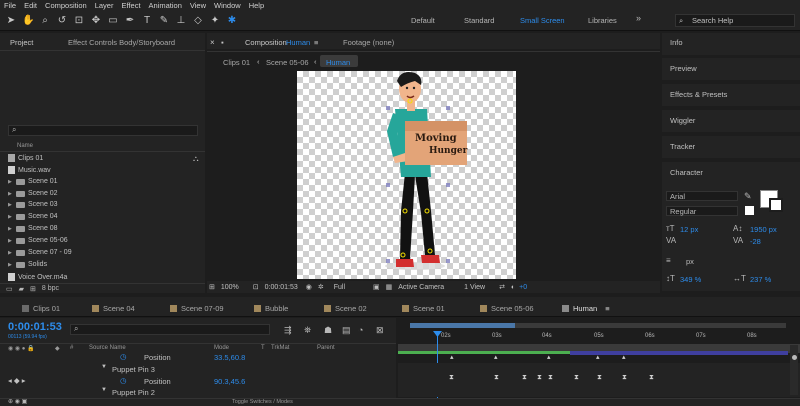 This screenshot has height=406, width=800. Describe the element at coordinates (29, 170) in the screenshot. I see `project-item: Music.wav` at that location.